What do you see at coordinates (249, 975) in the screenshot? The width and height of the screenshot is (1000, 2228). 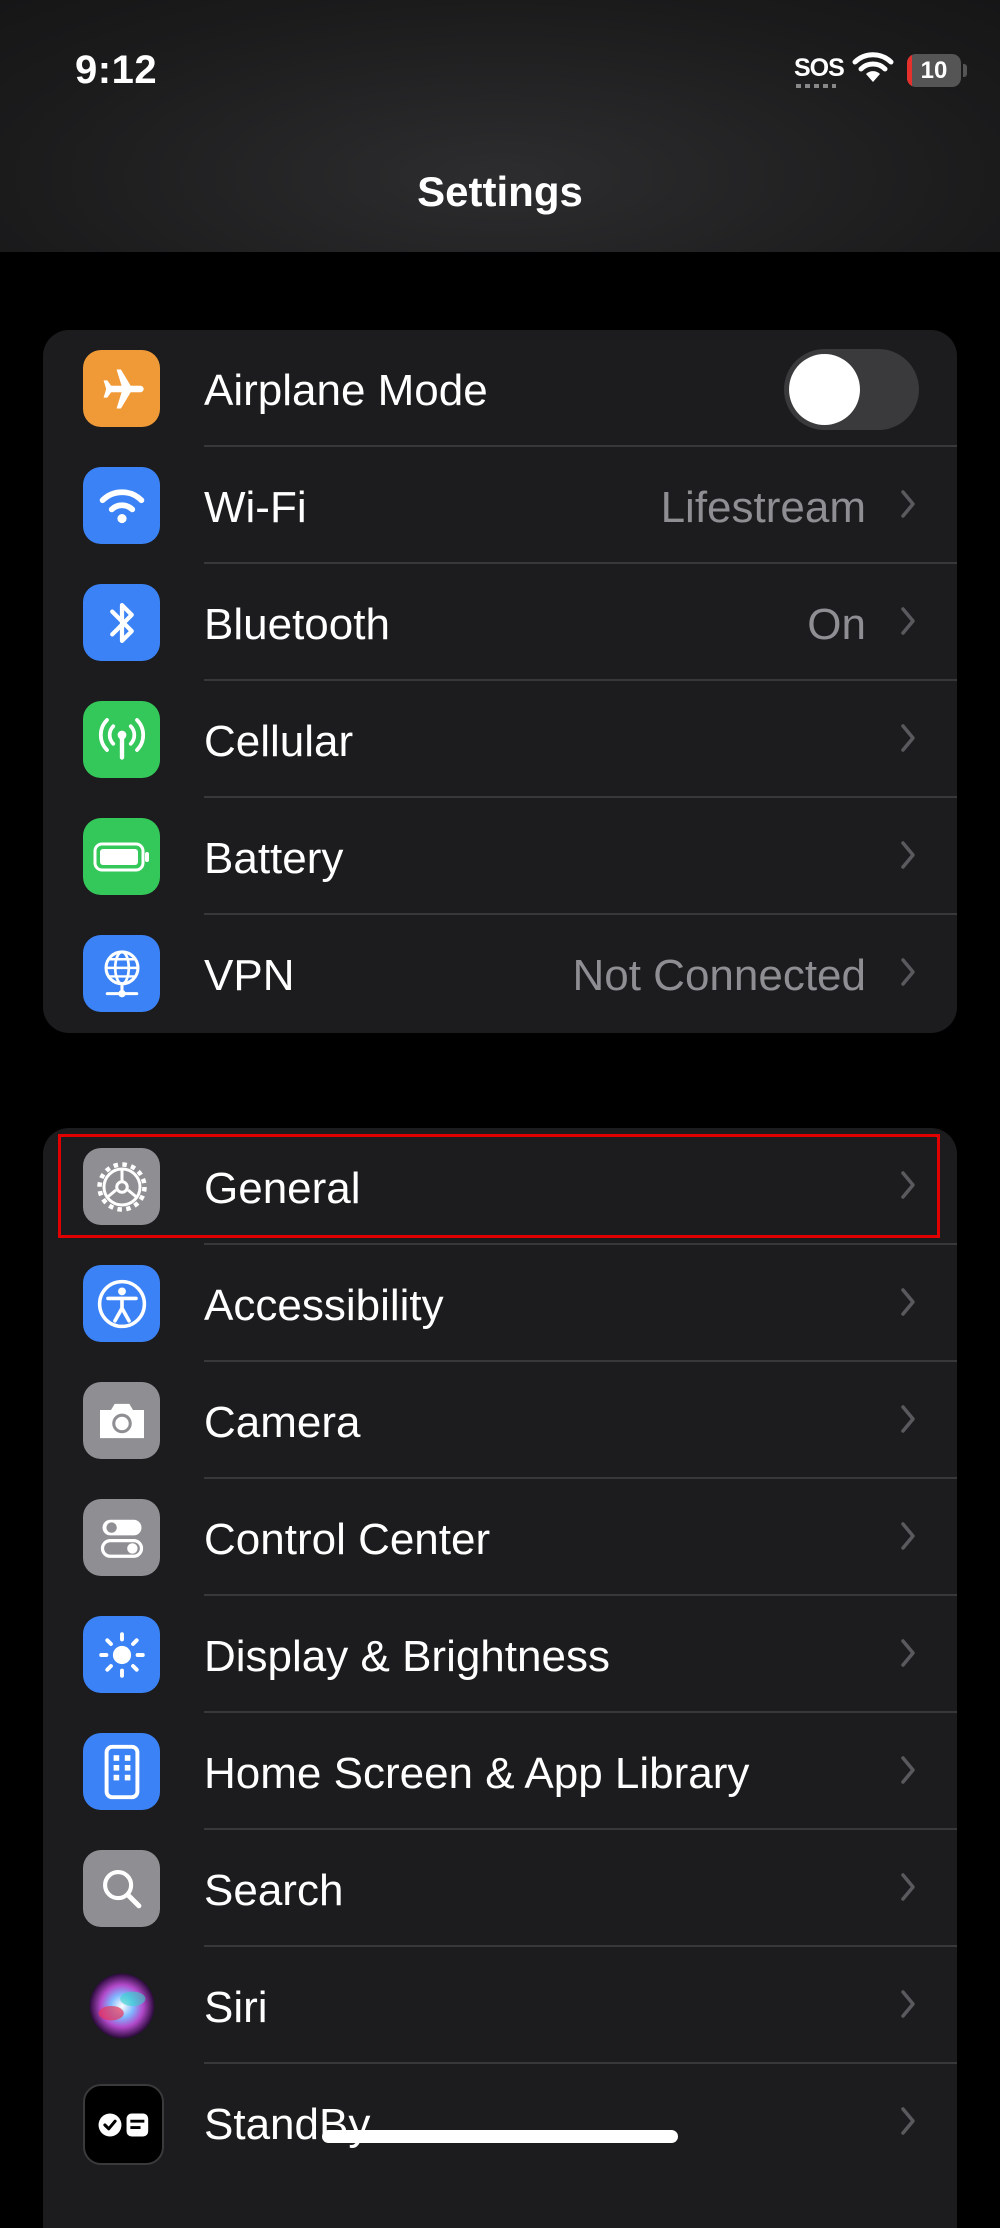 I see `settings-row-label: VPN` at bounding box center [249, 975].